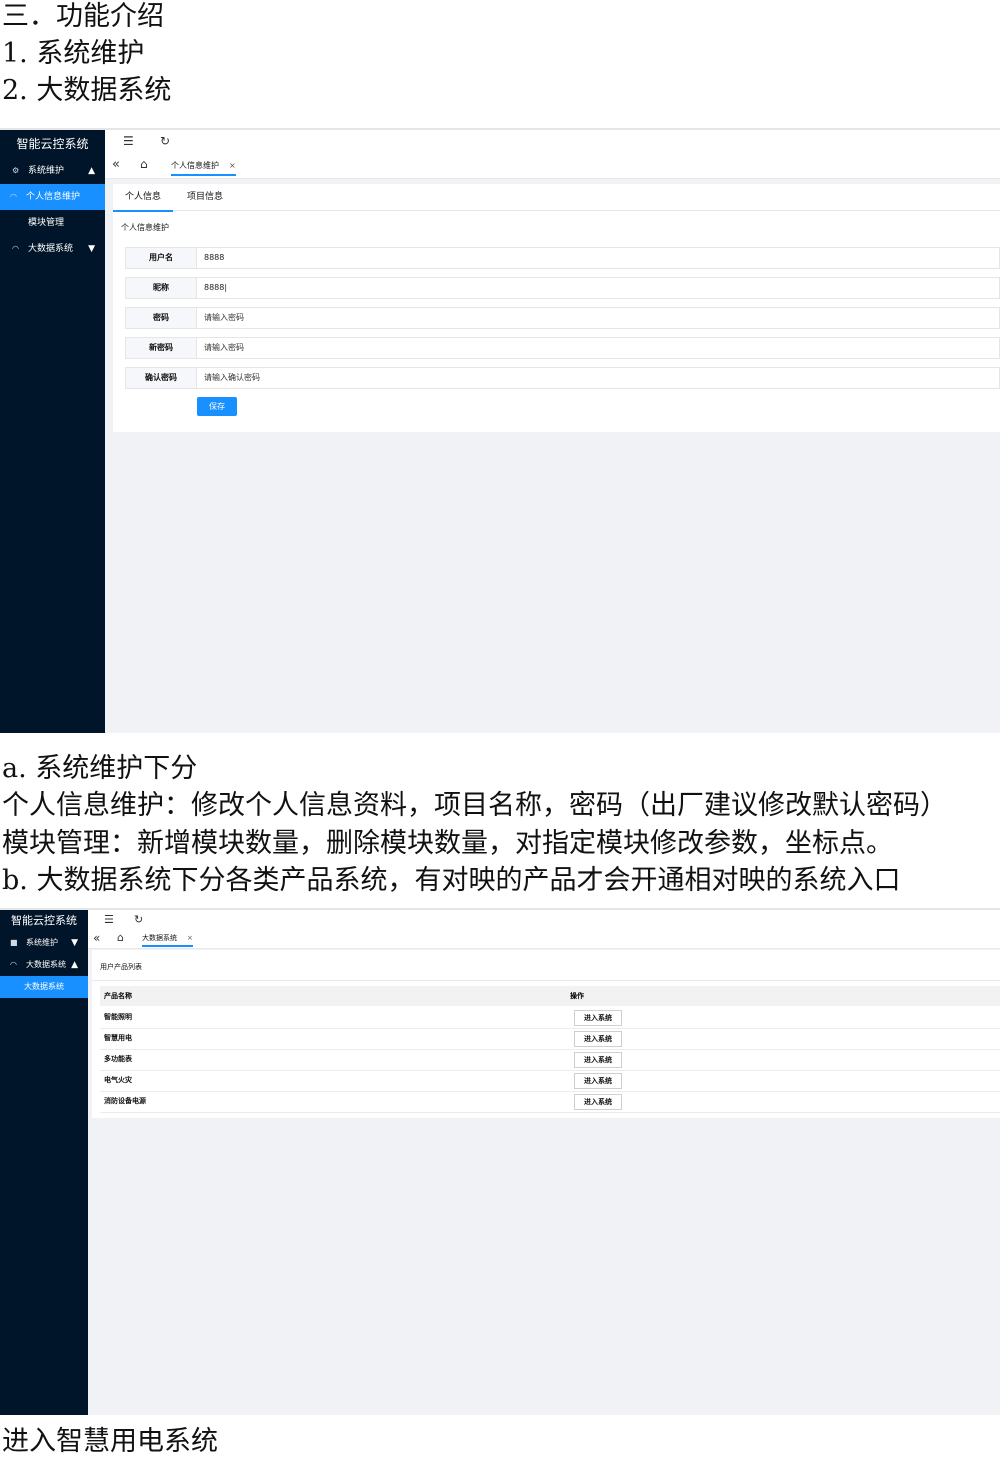 The width and height of the screenshot is (1000, 1460). I want to click on username-field, so click(601, 258).